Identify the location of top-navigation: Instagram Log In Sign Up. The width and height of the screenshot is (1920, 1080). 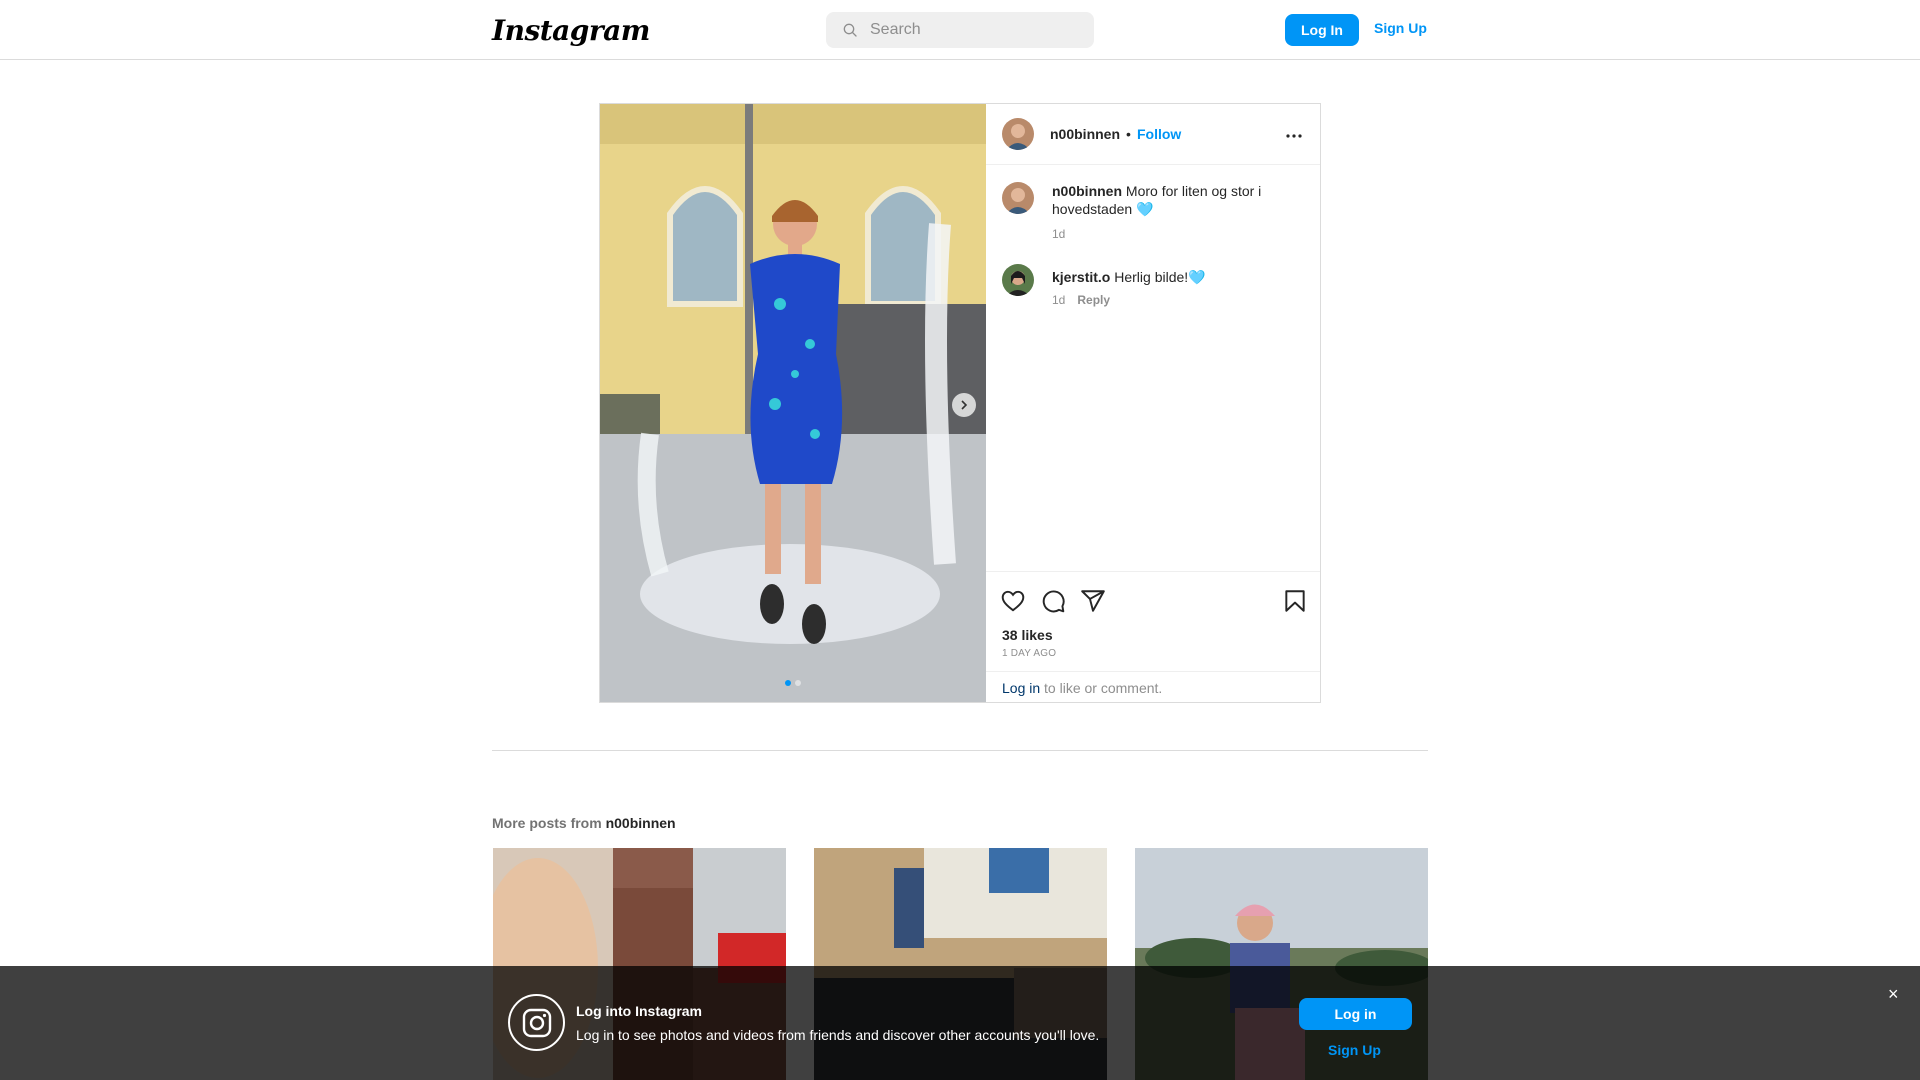
(960, 30).